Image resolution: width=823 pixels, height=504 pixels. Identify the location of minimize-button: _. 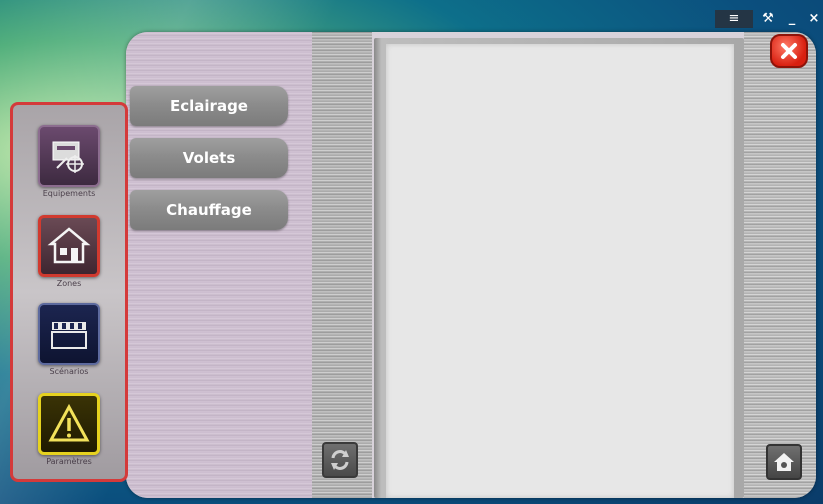
(792, 19).